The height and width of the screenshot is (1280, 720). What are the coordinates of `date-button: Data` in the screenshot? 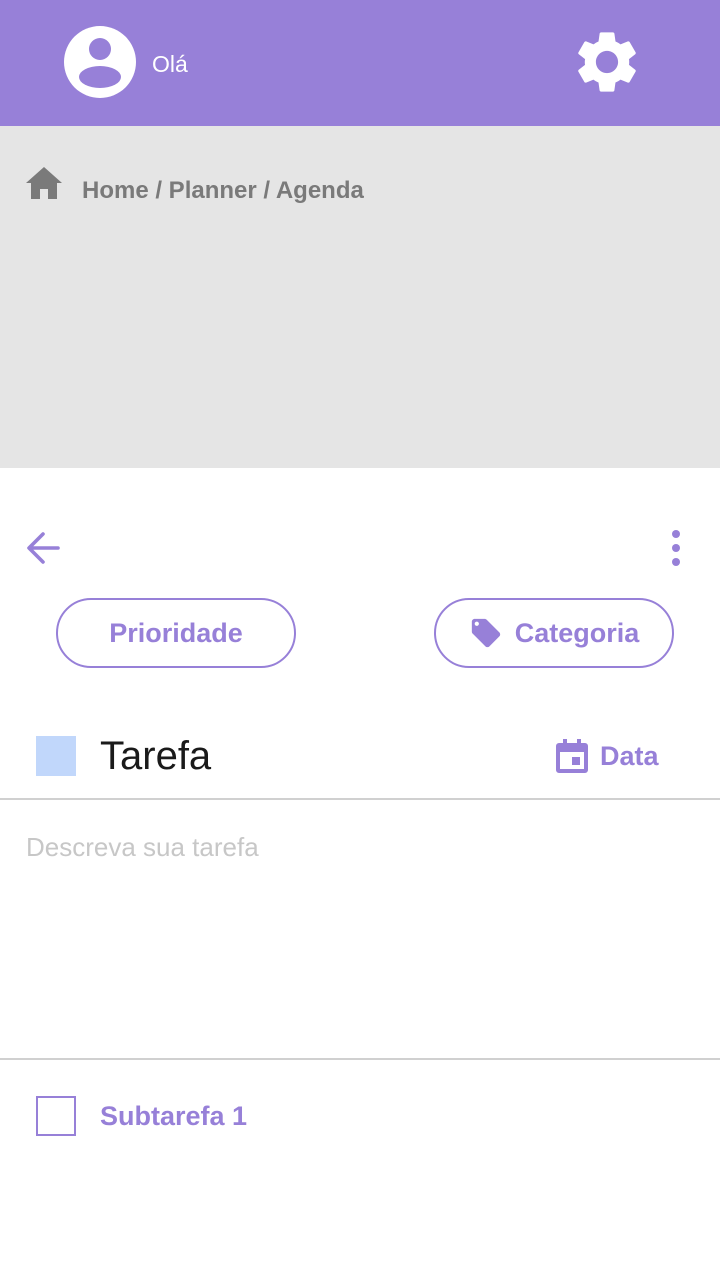 It's located at (607, 756).